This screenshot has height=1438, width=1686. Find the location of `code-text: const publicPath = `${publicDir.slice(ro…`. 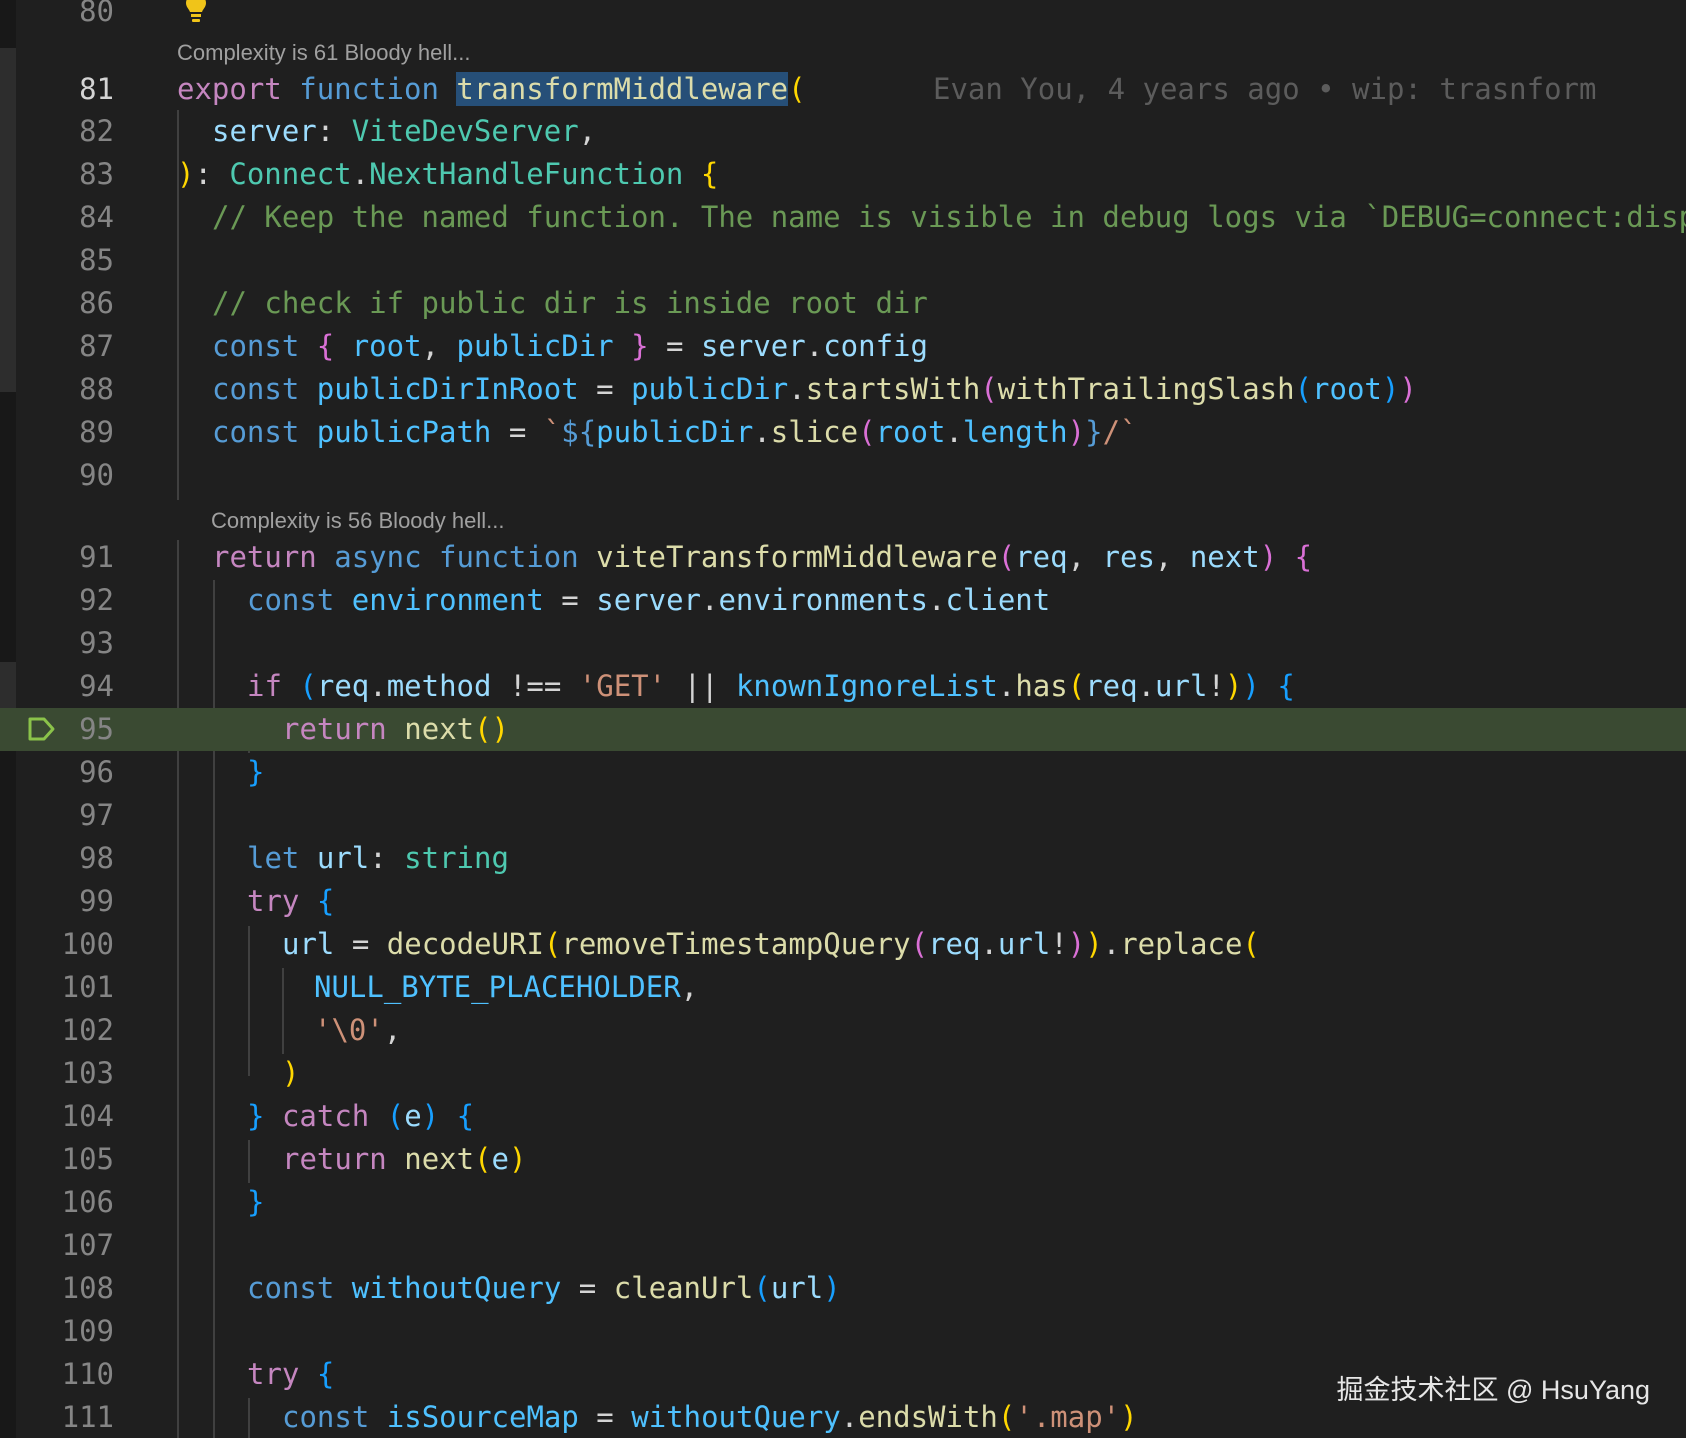

code-text: const publicPath = `${publicDir.slice(ro… is located at coordinates (675, 432).